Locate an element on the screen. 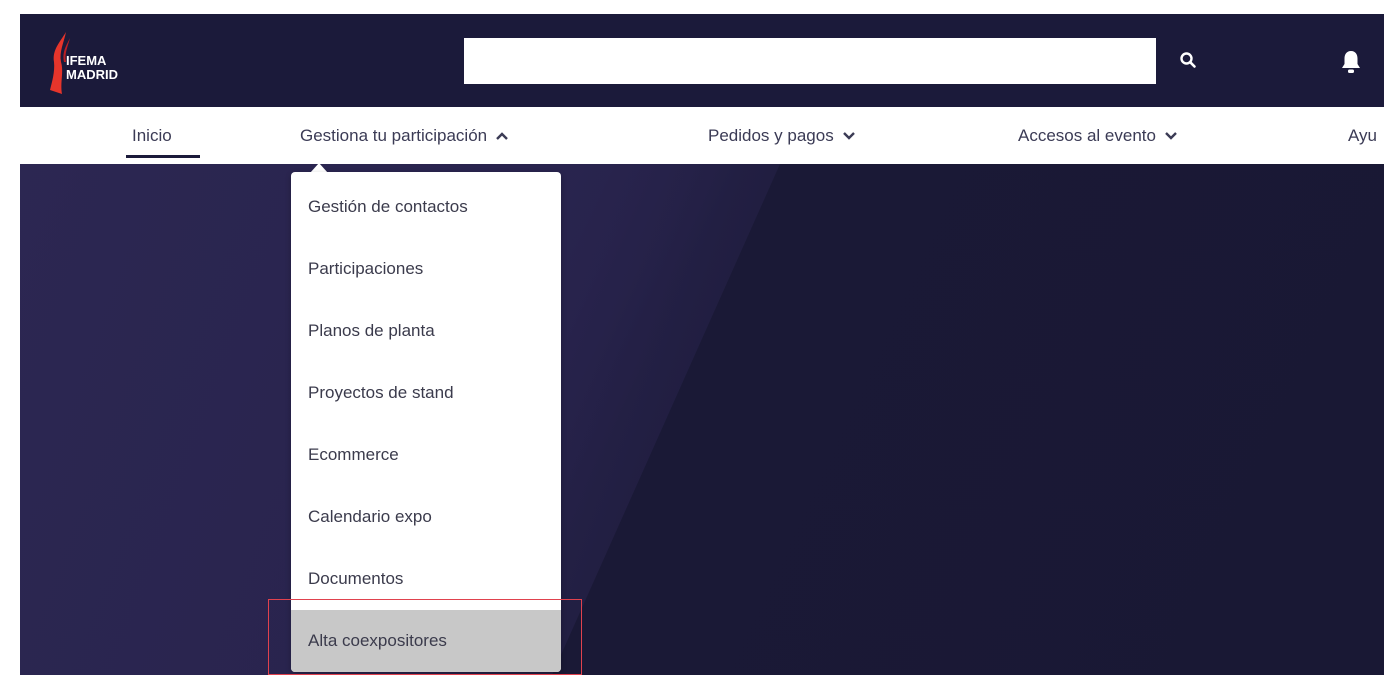  menu-item-proyectos-stand: Proyectos de stand is located at coordinates (426, 393).